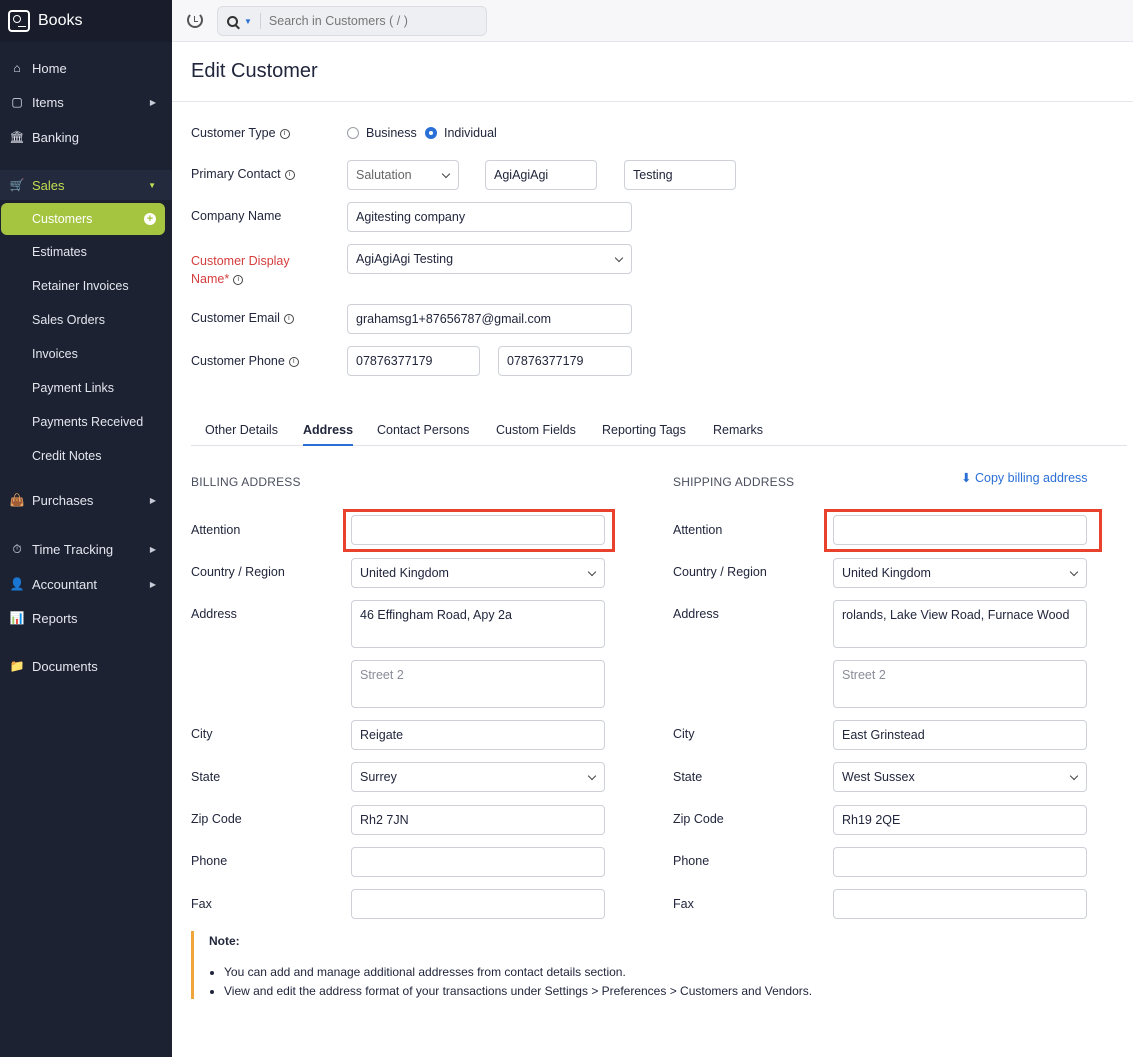 The image size is (1133, 1057). Describe the element at coordinates (60, 20) in the screenshot. I see `app-name: Books` at that location.